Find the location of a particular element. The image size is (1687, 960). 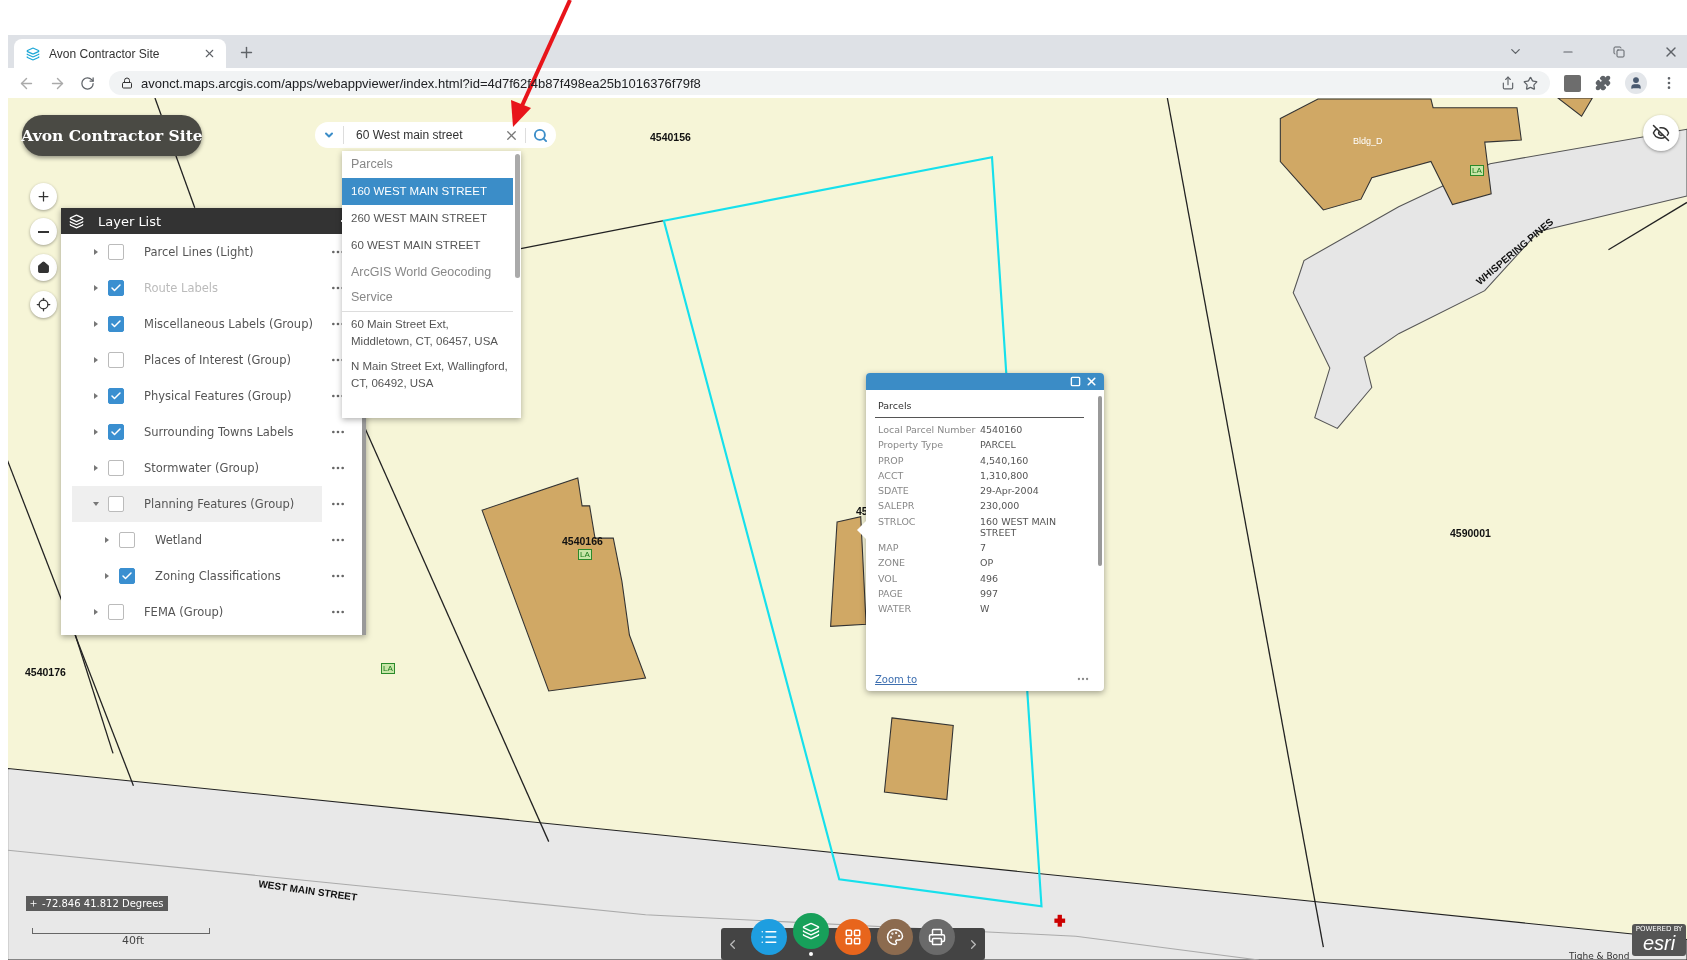

zoom-out-button is located at coordinates (43, 231).